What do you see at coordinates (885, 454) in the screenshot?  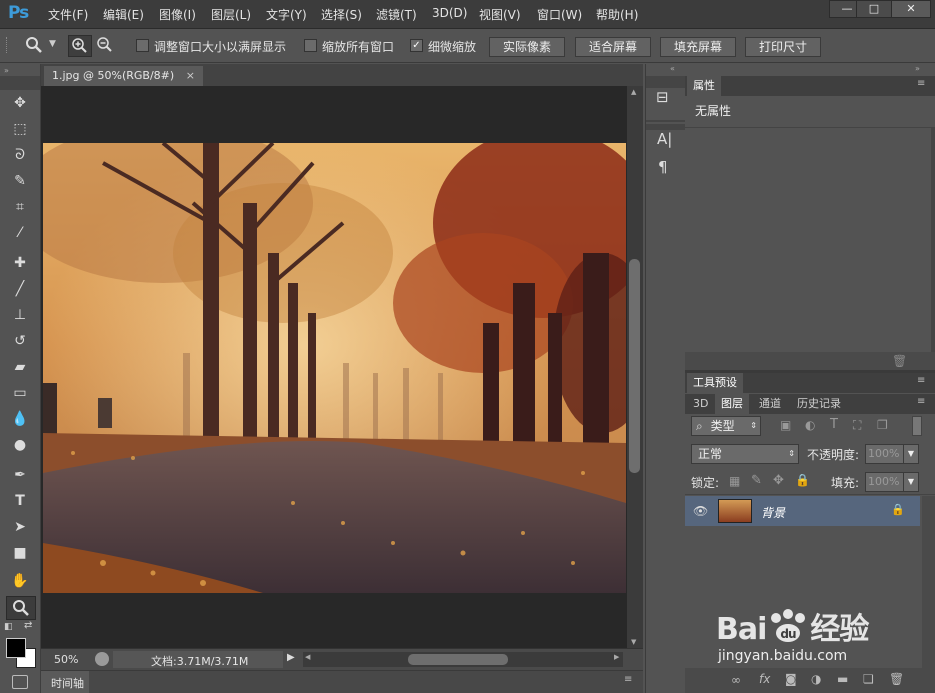 I see `opacity-input: 100%` at bounding box center [885, 454].